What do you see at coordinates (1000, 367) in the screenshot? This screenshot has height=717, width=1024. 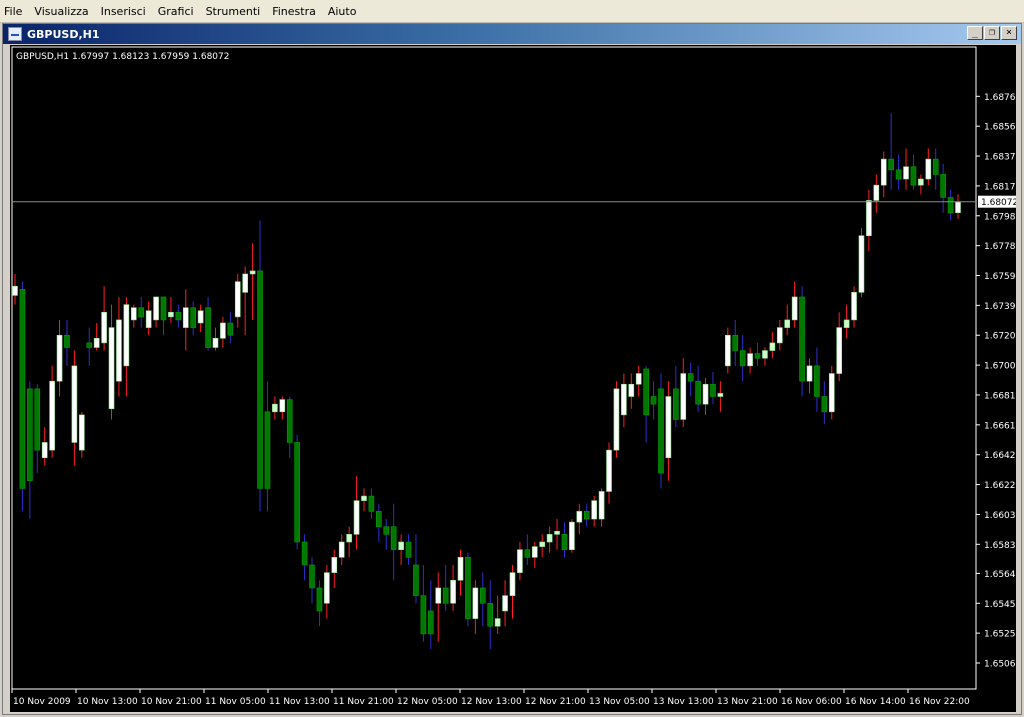 I see `y-tick-label: 1.67005` at bounding box center [1000, 367].